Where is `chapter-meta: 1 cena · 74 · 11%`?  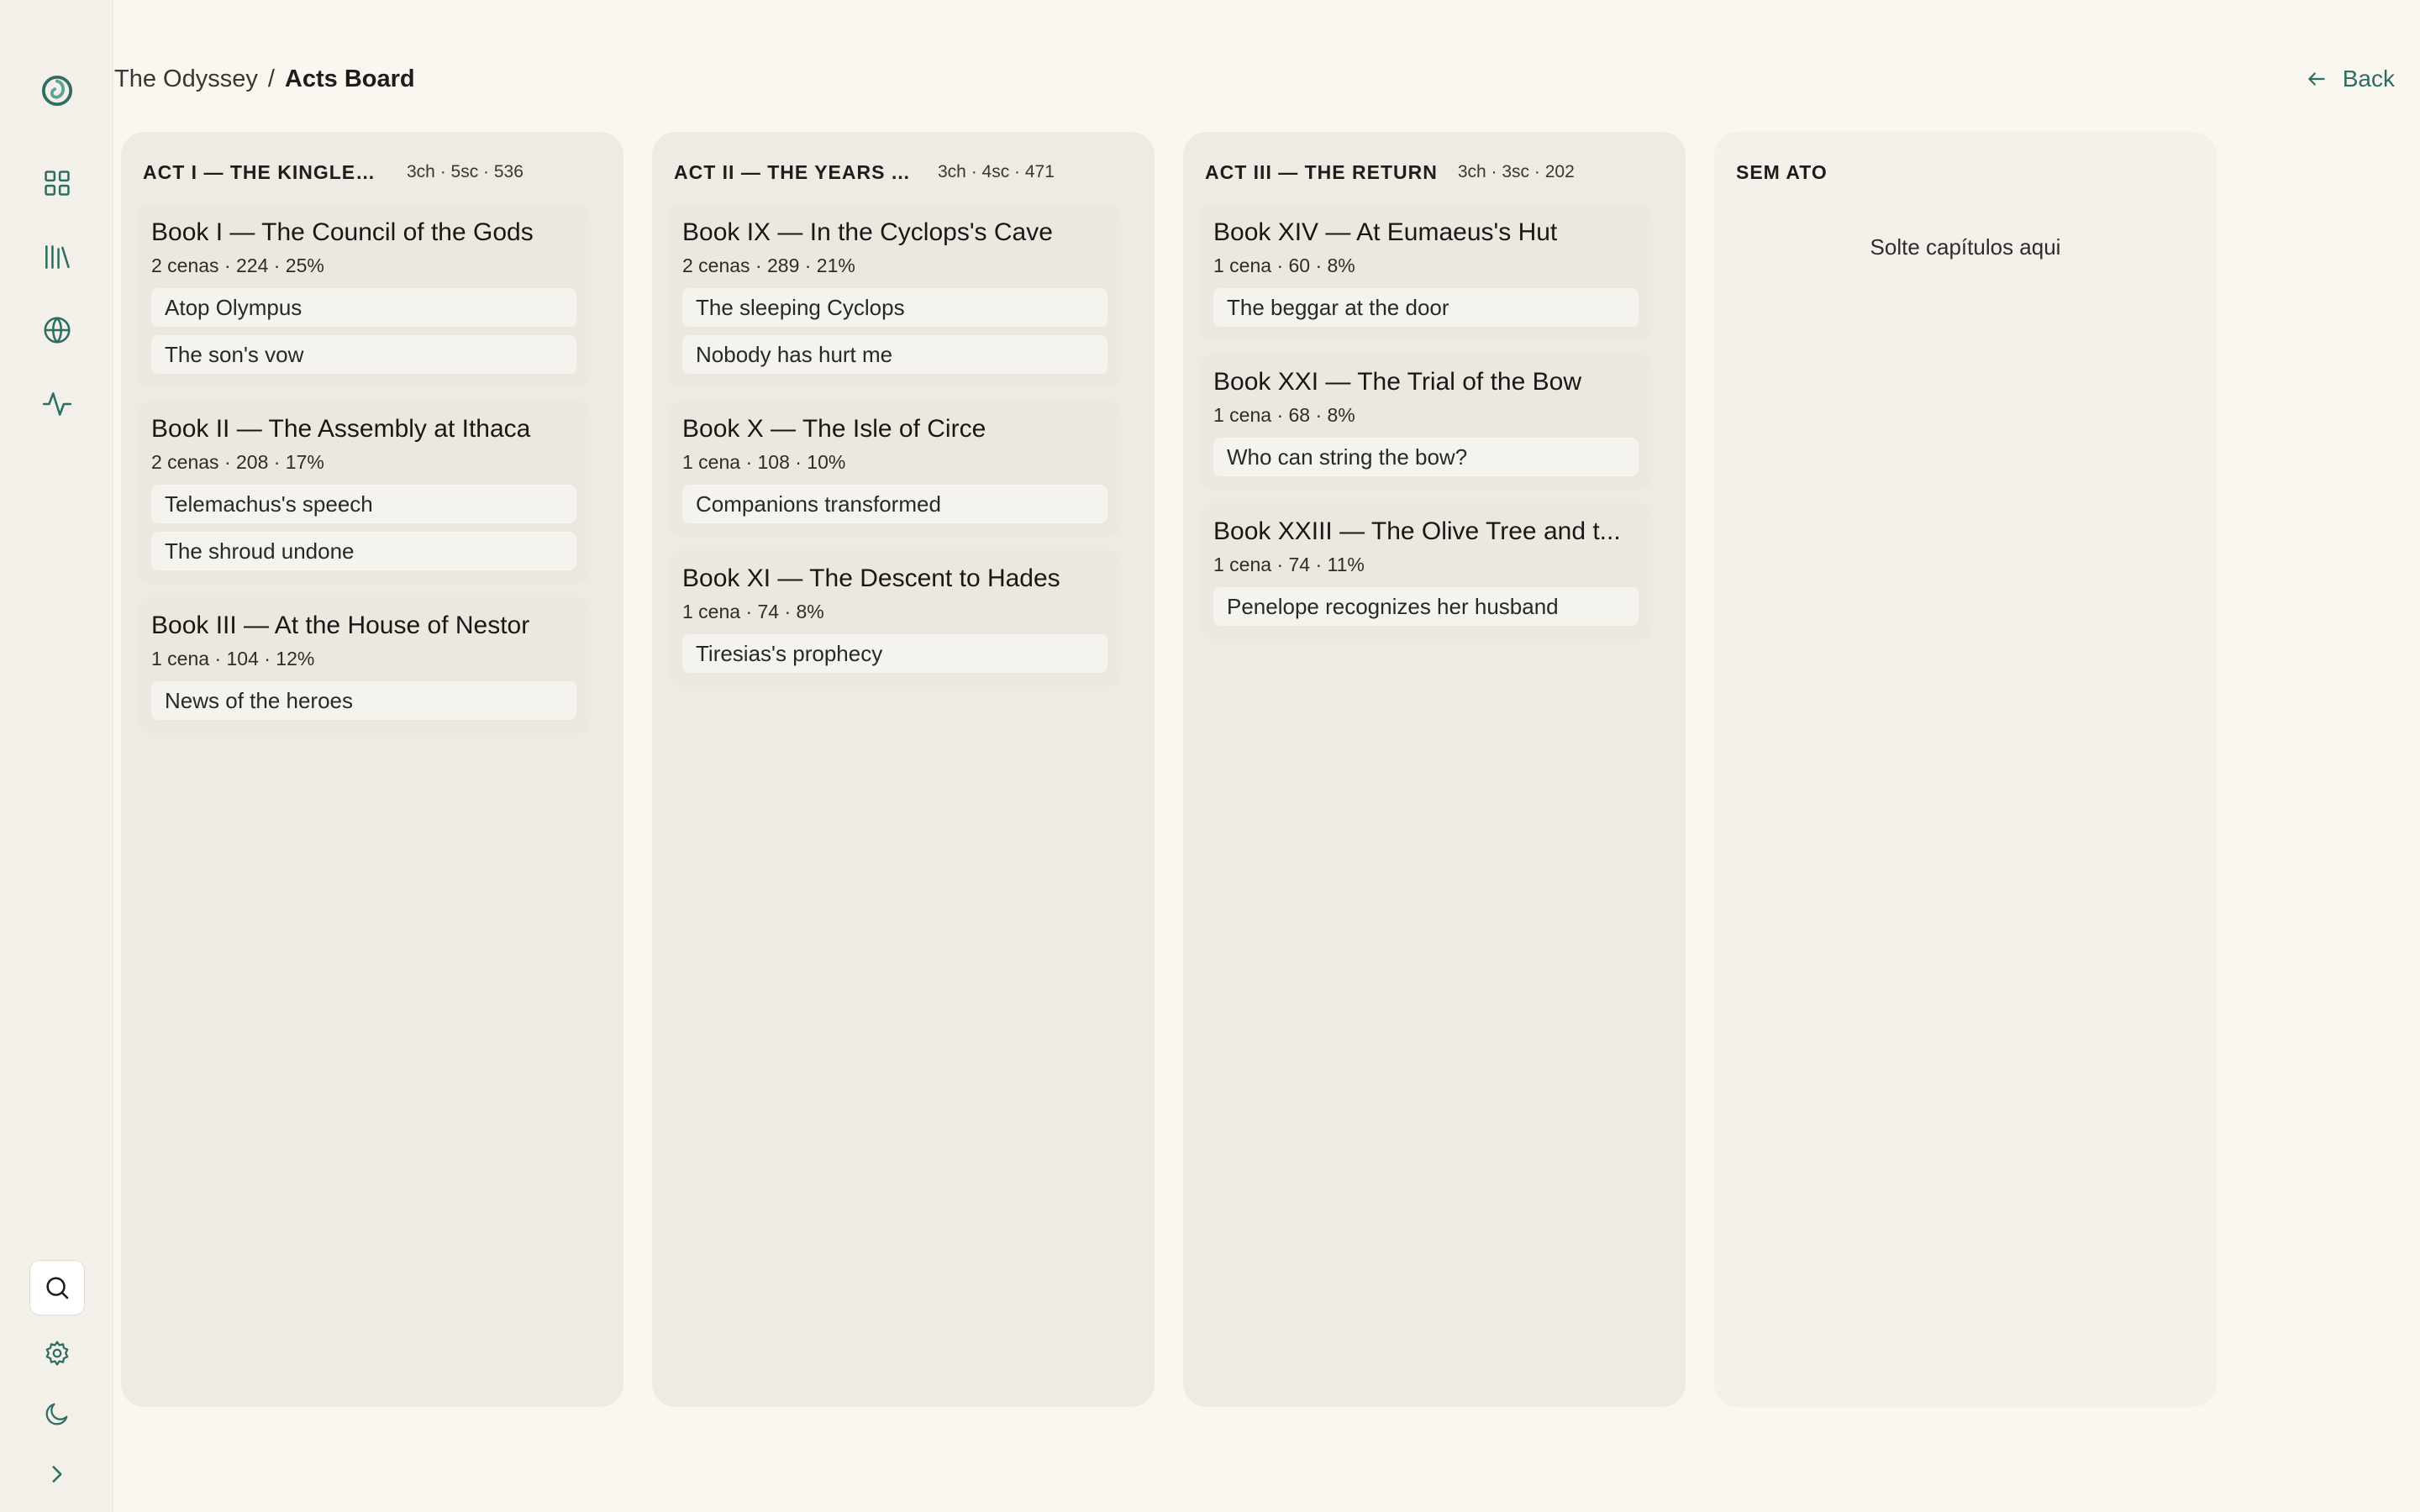
chapter-meta: 1 cena · 74 · 11% is located at coordinates (1289, 564).